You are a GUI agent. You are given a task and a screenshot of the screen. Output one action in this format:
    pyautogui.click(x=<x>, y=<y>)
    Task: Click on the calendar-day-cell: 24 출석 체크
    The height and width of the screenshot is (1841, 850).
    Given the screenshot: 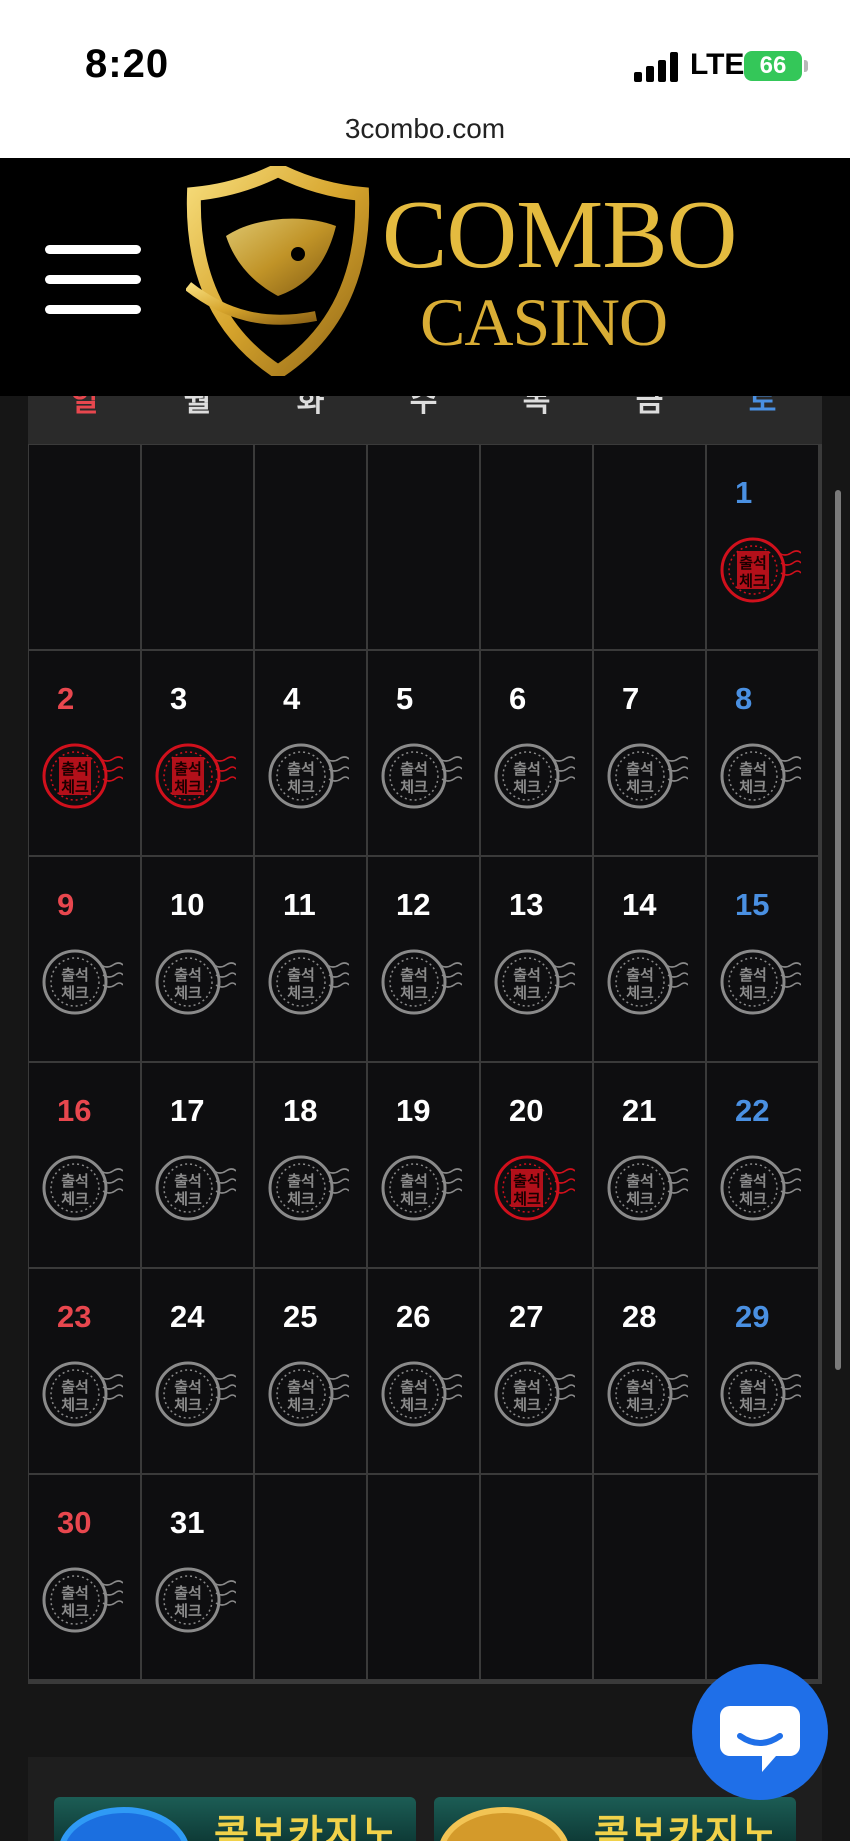 What is the action you would take?
    pyautogui.click(x=197, y=1371)
    